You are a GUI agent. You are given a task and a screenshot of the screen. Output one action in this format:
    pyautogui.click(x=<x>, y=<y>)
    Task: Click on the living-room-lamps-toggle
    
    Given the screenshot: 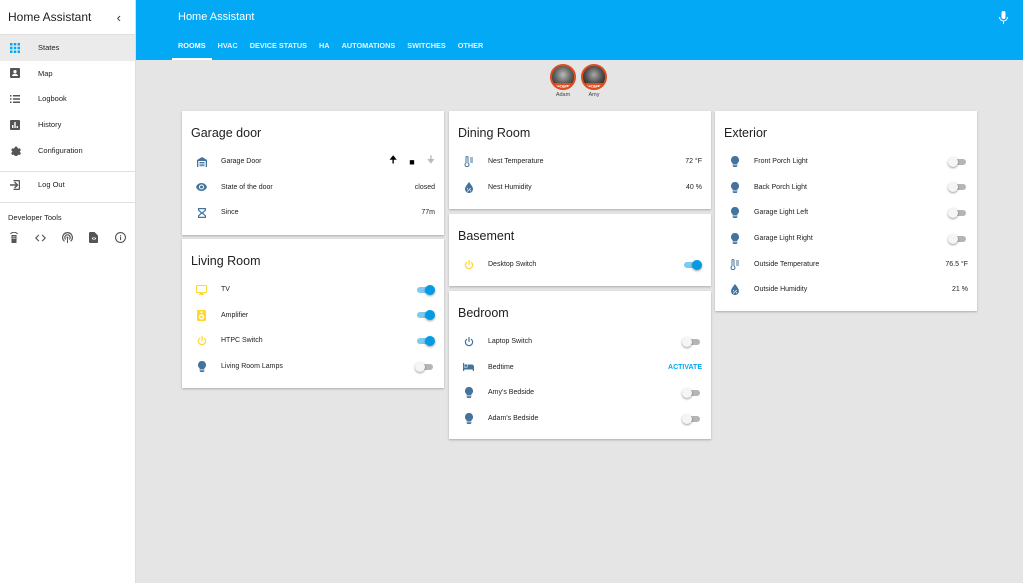 What is the action you would take?
    pyautogui.click(x=425, y=366)
    